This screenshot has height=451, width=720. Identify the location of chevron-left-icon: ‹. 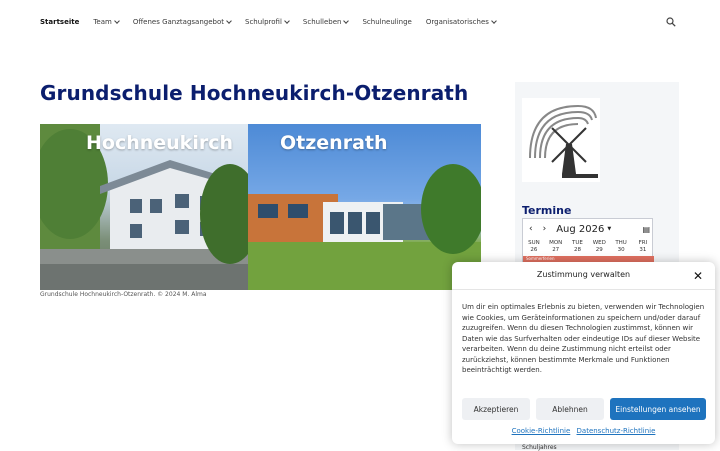
(531, 229).